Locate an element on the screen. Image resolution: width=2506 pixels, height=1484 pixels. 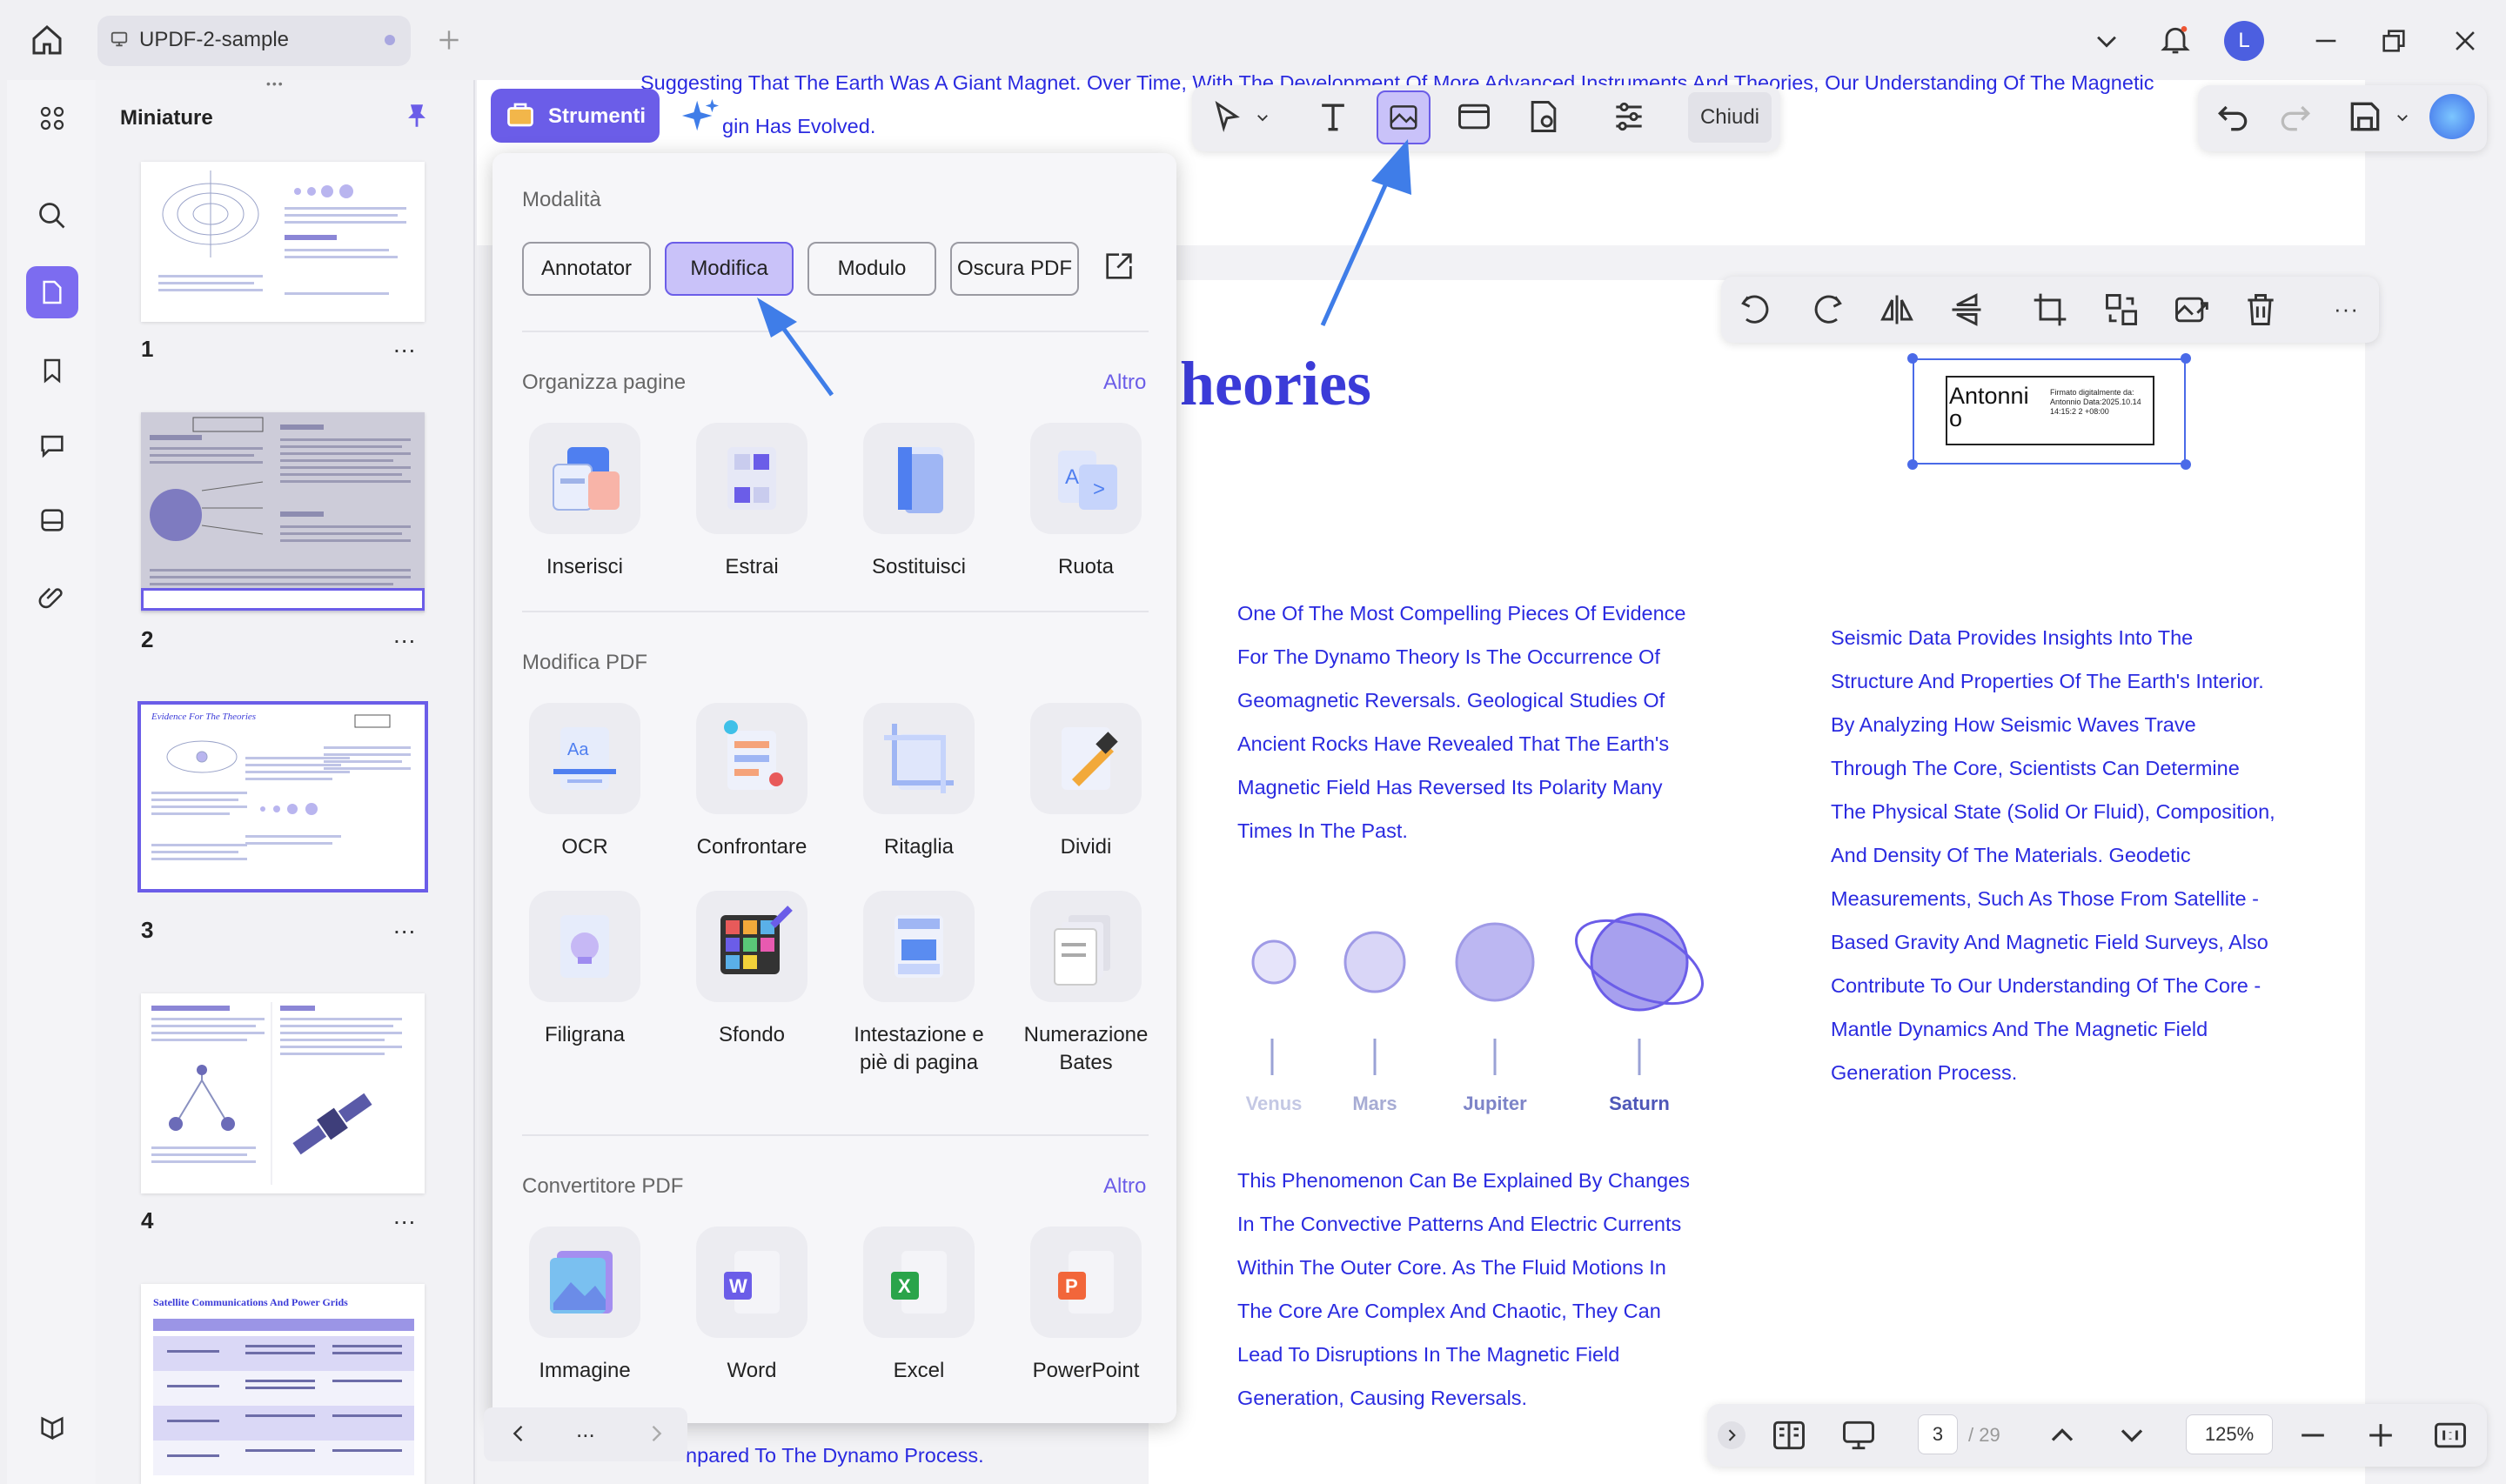
tool-label: Word is located at coordinates (752, 1370).